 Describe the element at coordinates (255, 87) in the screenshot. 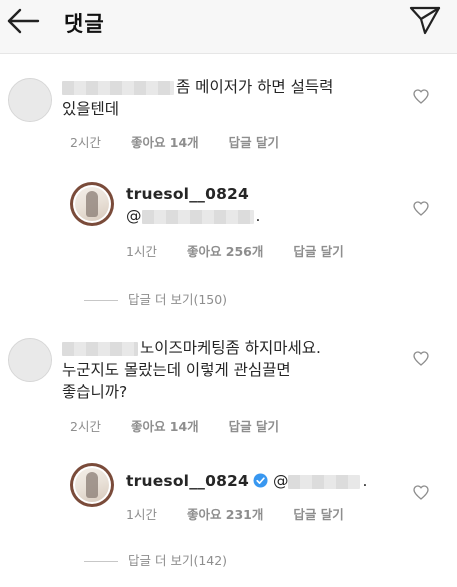

I see `comment-text-line1: 좀 메이저가 하면 설득력` at that location.